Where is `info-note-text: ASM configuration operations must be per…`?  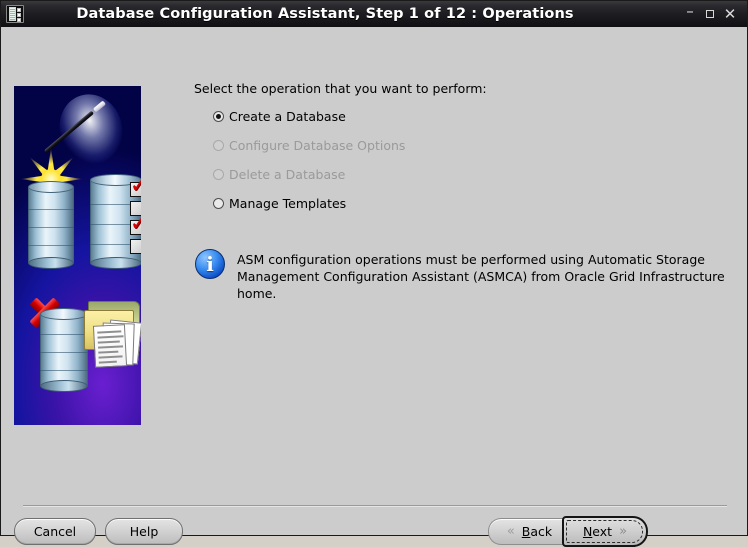 info-note-text: ASM configuration operations must be per… is located at coordinates (481, 275).